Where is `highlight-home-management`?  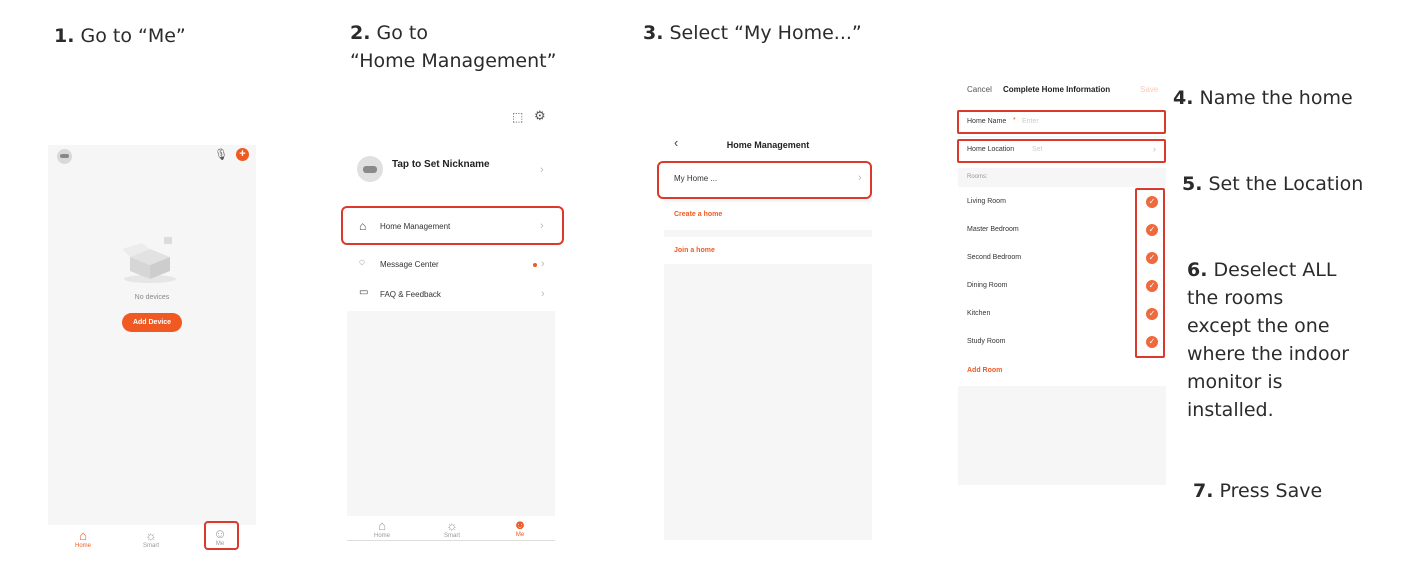
highlight-home-management is located at coordinates (452, 225).